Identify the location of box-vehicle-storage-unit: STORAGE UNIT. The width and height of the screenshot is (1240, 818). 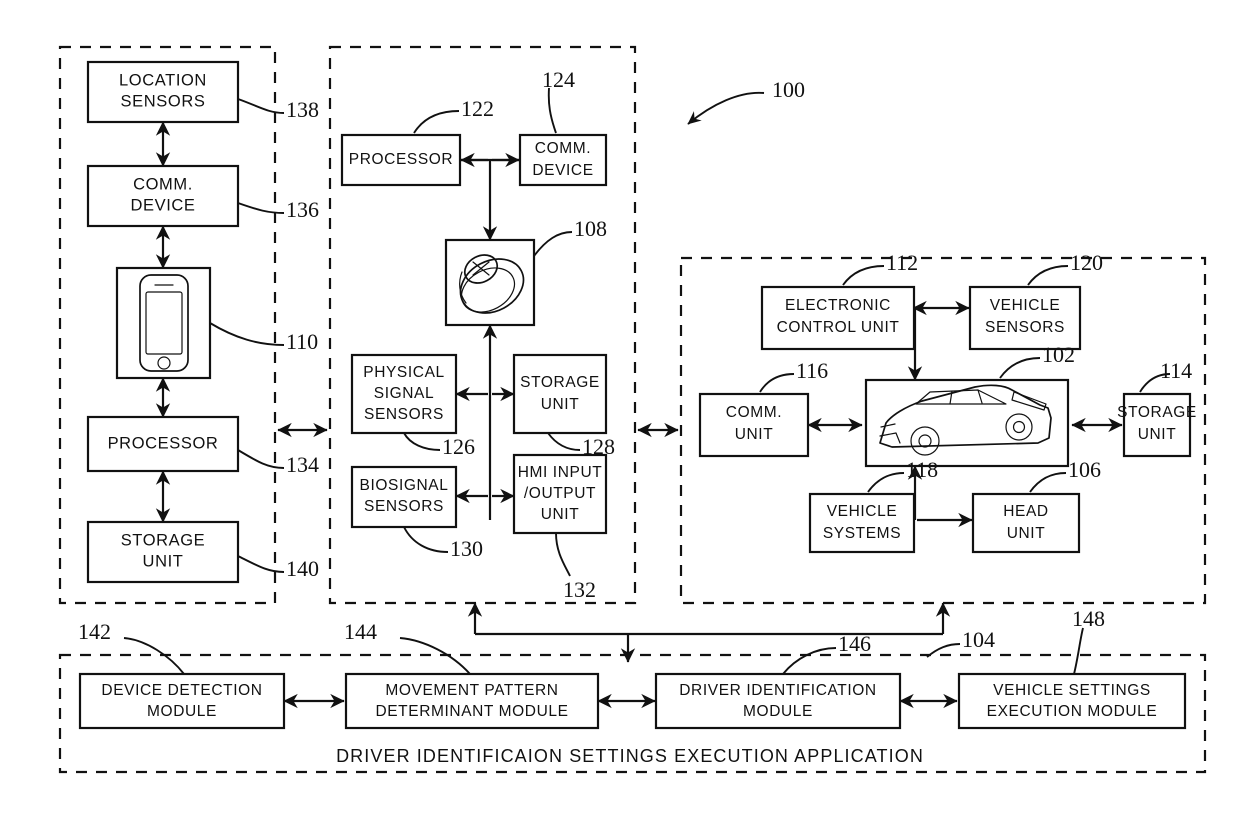
(1157, 425).